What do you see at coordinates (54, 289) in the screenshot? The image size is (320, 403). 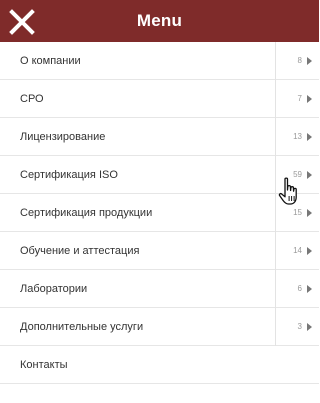 I see `menu-item-label: Лаборатории` at bounding box center [54, 289].